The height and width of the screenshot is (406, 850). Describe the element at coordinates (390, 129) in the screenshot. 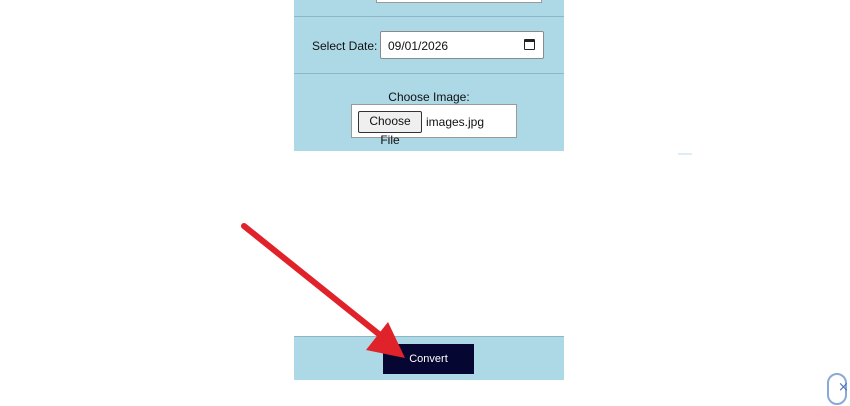

I see `choose-file-button: Choose File` at that location.